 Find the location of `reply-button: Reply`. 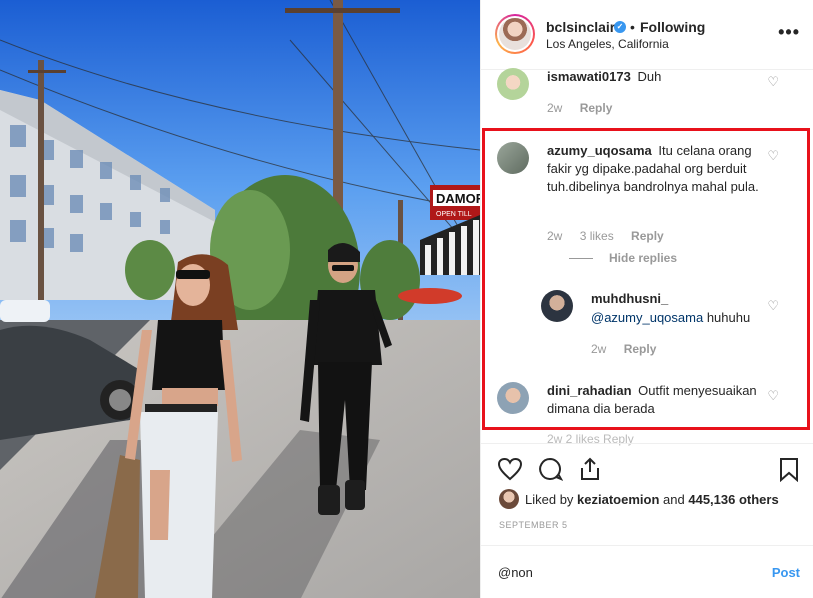

reply-button: Reply is located at coordinates (596, 108).